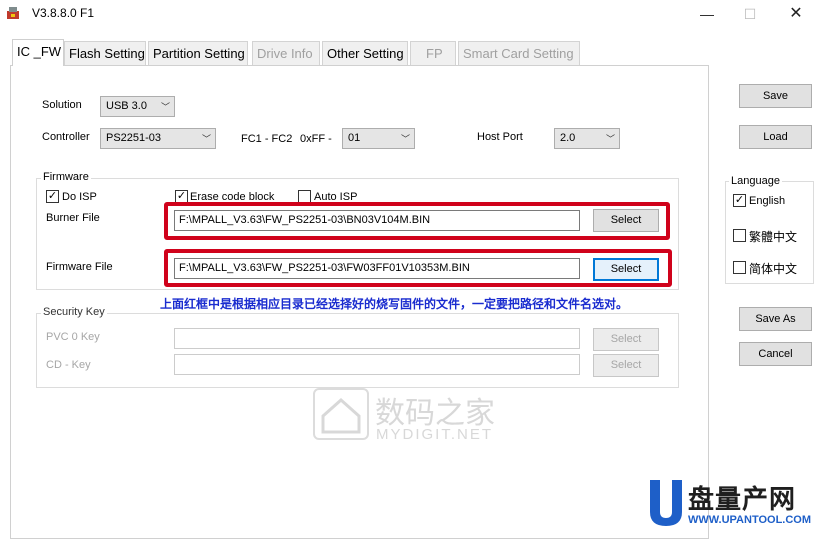 Image resolution: width=822 pixels, height=539 pixels. I want to click on hostport-label: Host Port, so click(500, 137).